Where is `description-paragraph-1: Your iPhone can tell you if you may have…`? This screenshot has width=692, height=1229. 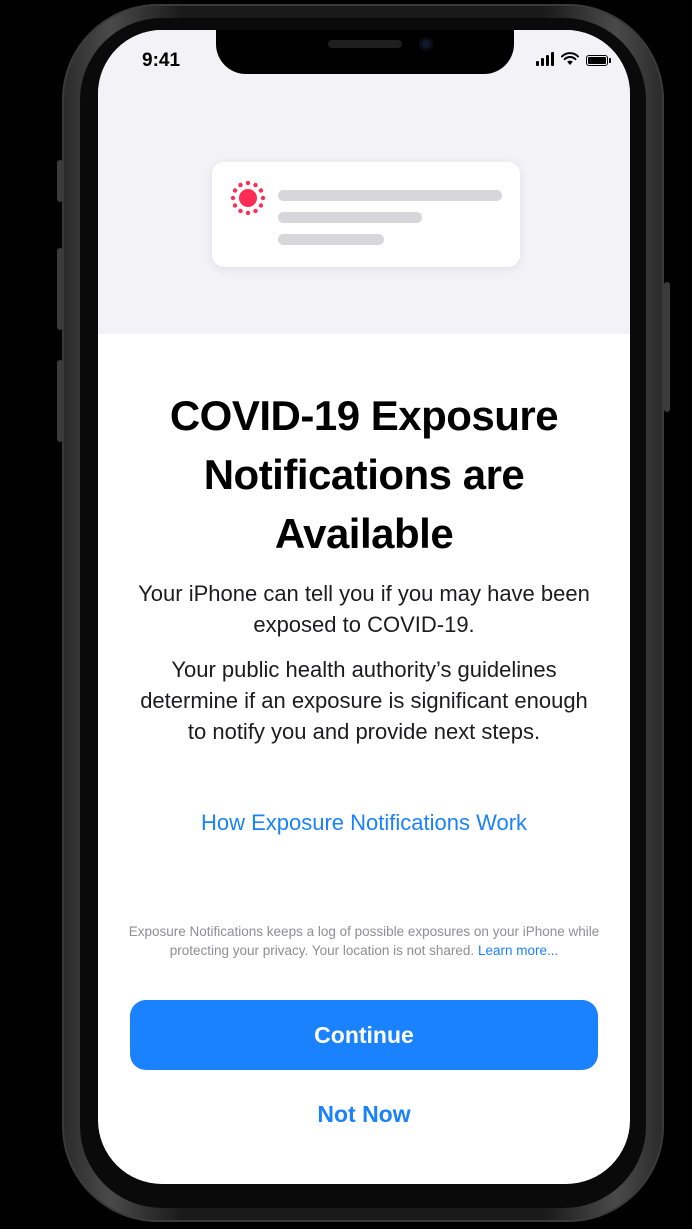 description-paragraph-1: Your iPhone can tell you if you may have… is located at coordinates (364, 609).